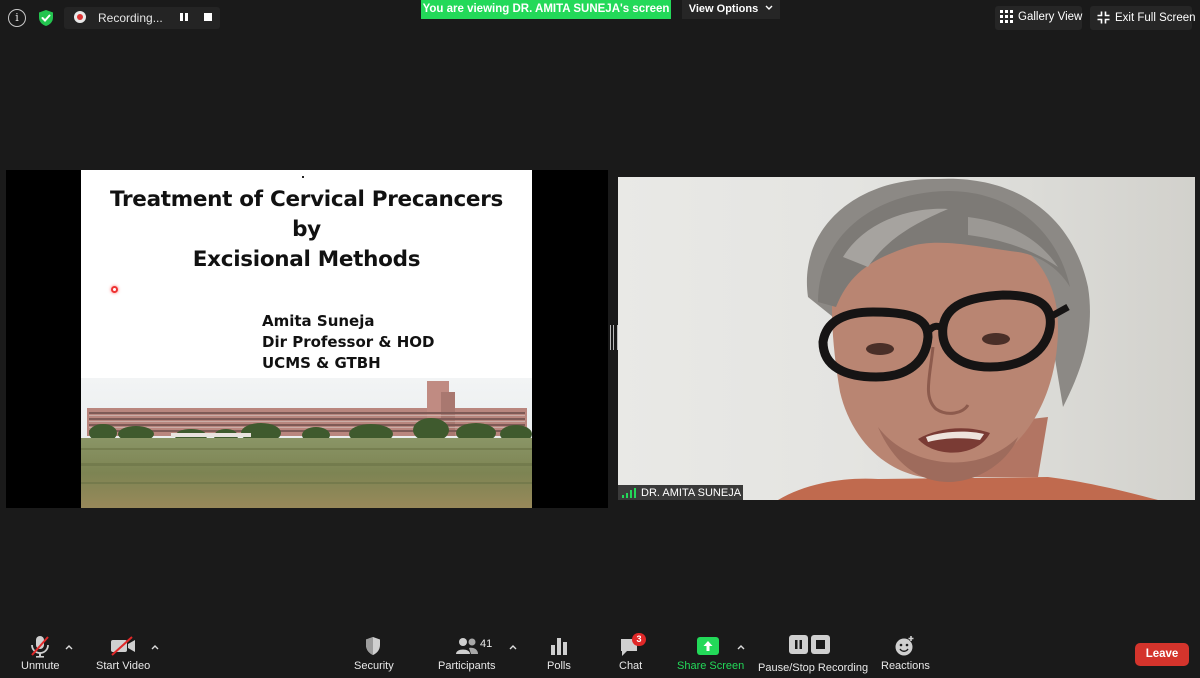 Image resolution: width=1200 pixels, height=678 pixels. I want to click on campus-building-photo, so click(306, 443).